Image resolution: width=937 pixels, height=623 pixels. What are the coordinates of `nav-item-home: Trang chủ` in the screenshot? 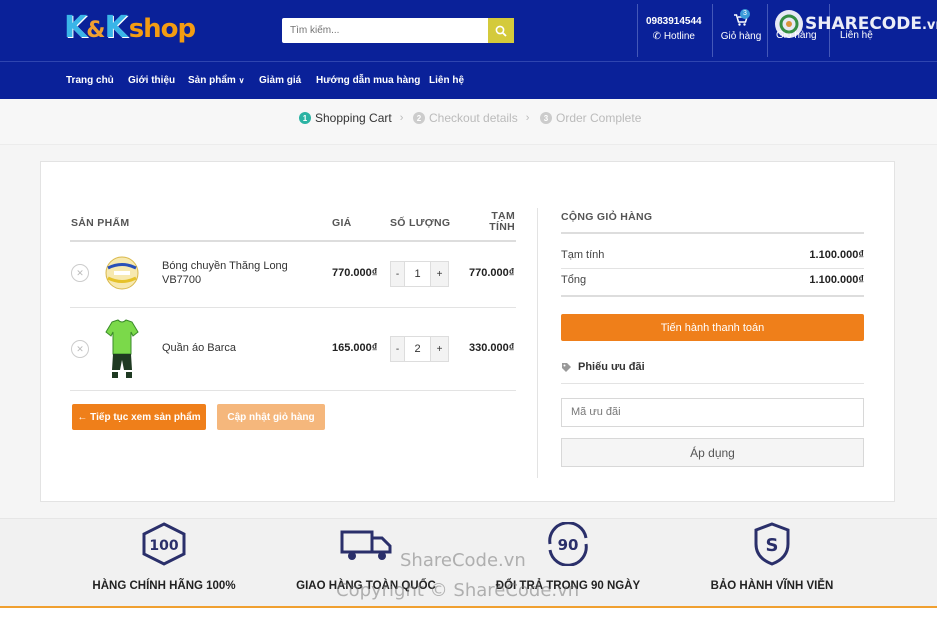 It's located at (90, 80).